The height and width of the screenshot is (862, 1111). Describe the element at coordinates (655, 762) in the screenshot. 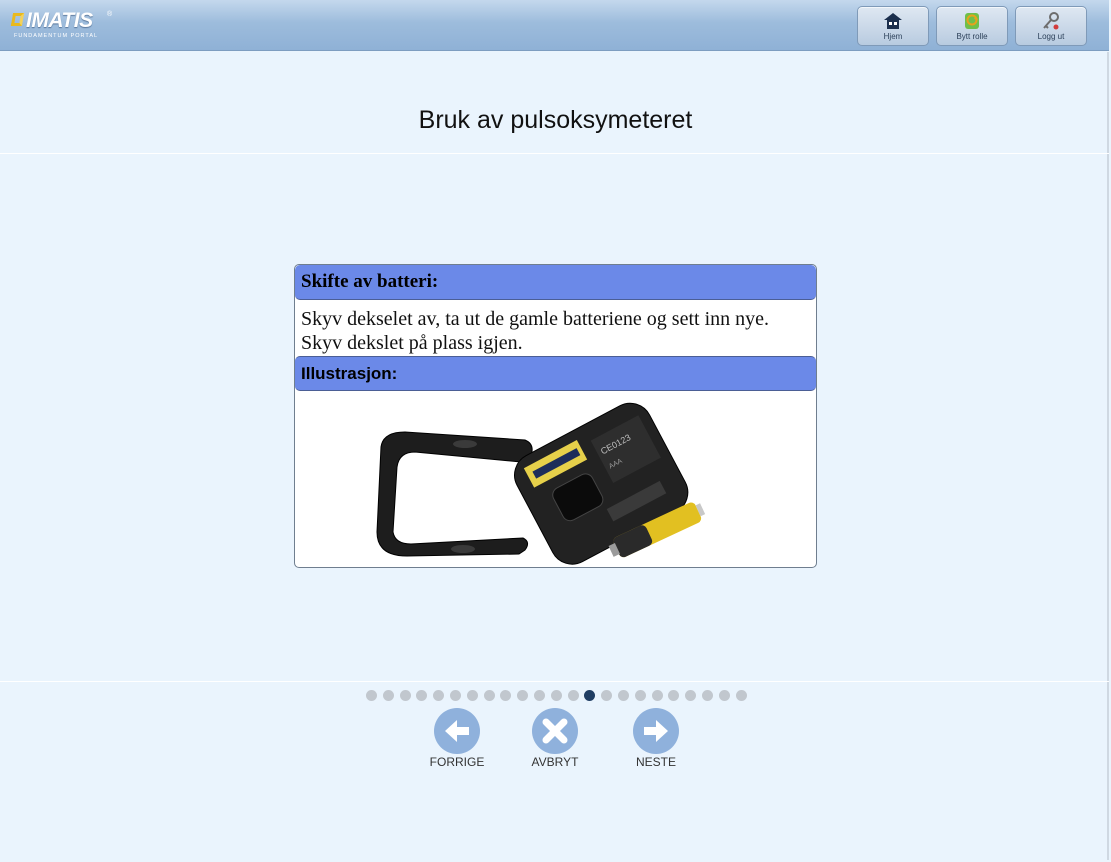

I see `next-label: NESTE` at that location.